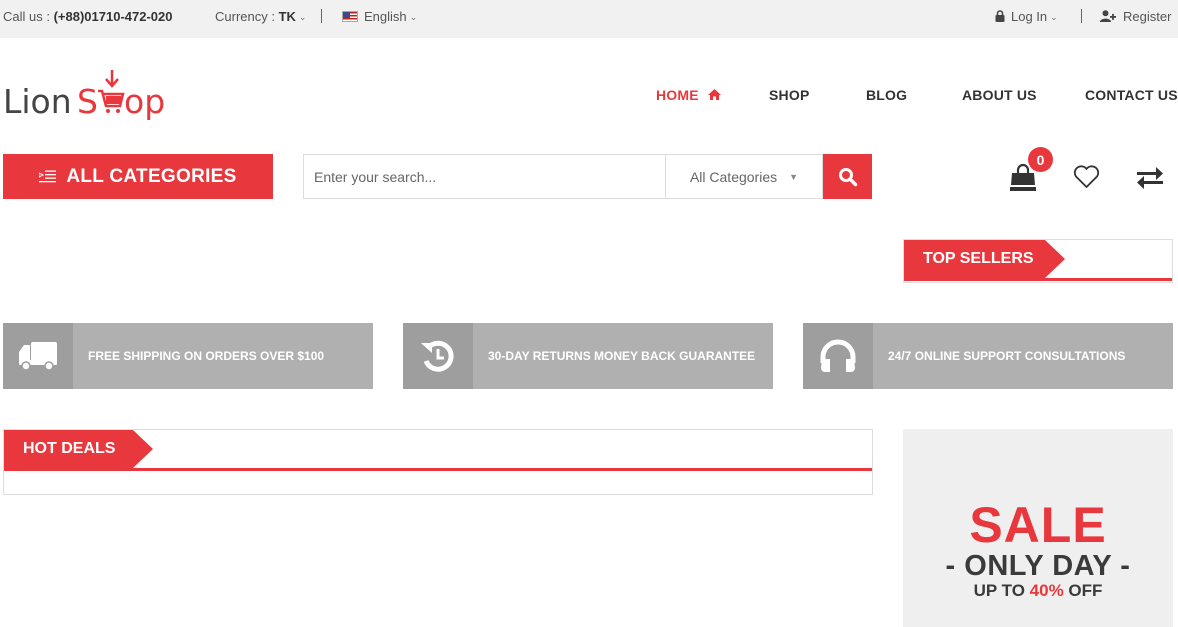 Image resolution: width=1178 pixels, height=627 pixels. I want to click on top-sellers-heading: TOP SELLERS, so click(984, 259).